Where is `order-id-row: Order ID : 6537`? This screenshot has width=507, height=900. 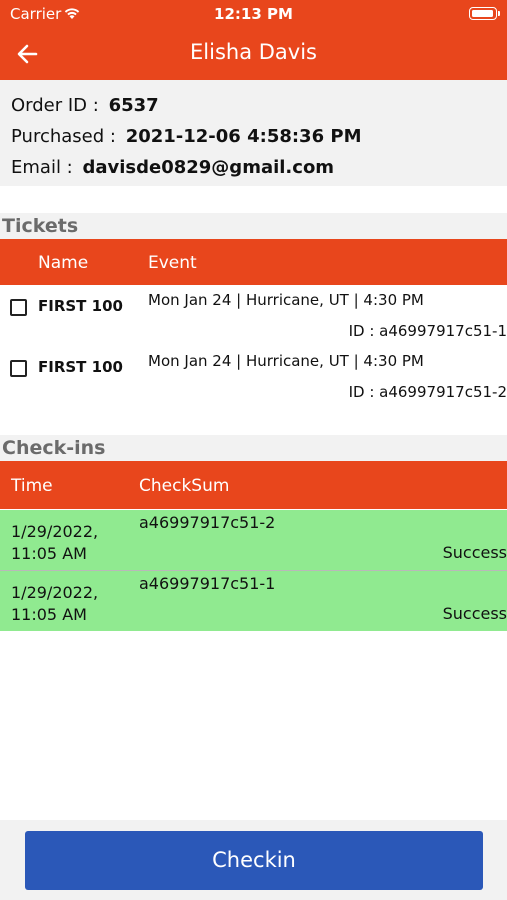
order-id-row: Order ID : 6537 is located at coordinates (253, 105).